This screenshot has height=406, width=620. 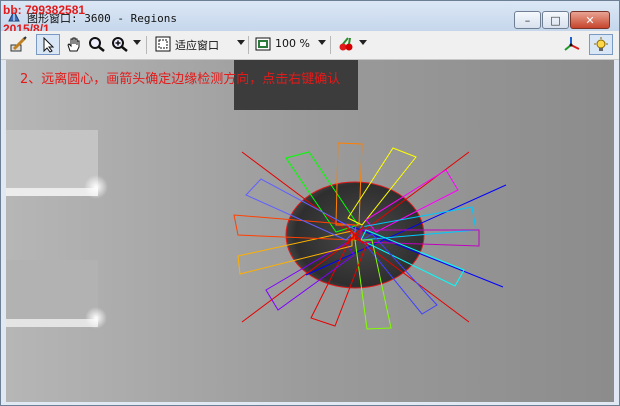 I want to click on pointer-icon, so click(x=49, y=45).